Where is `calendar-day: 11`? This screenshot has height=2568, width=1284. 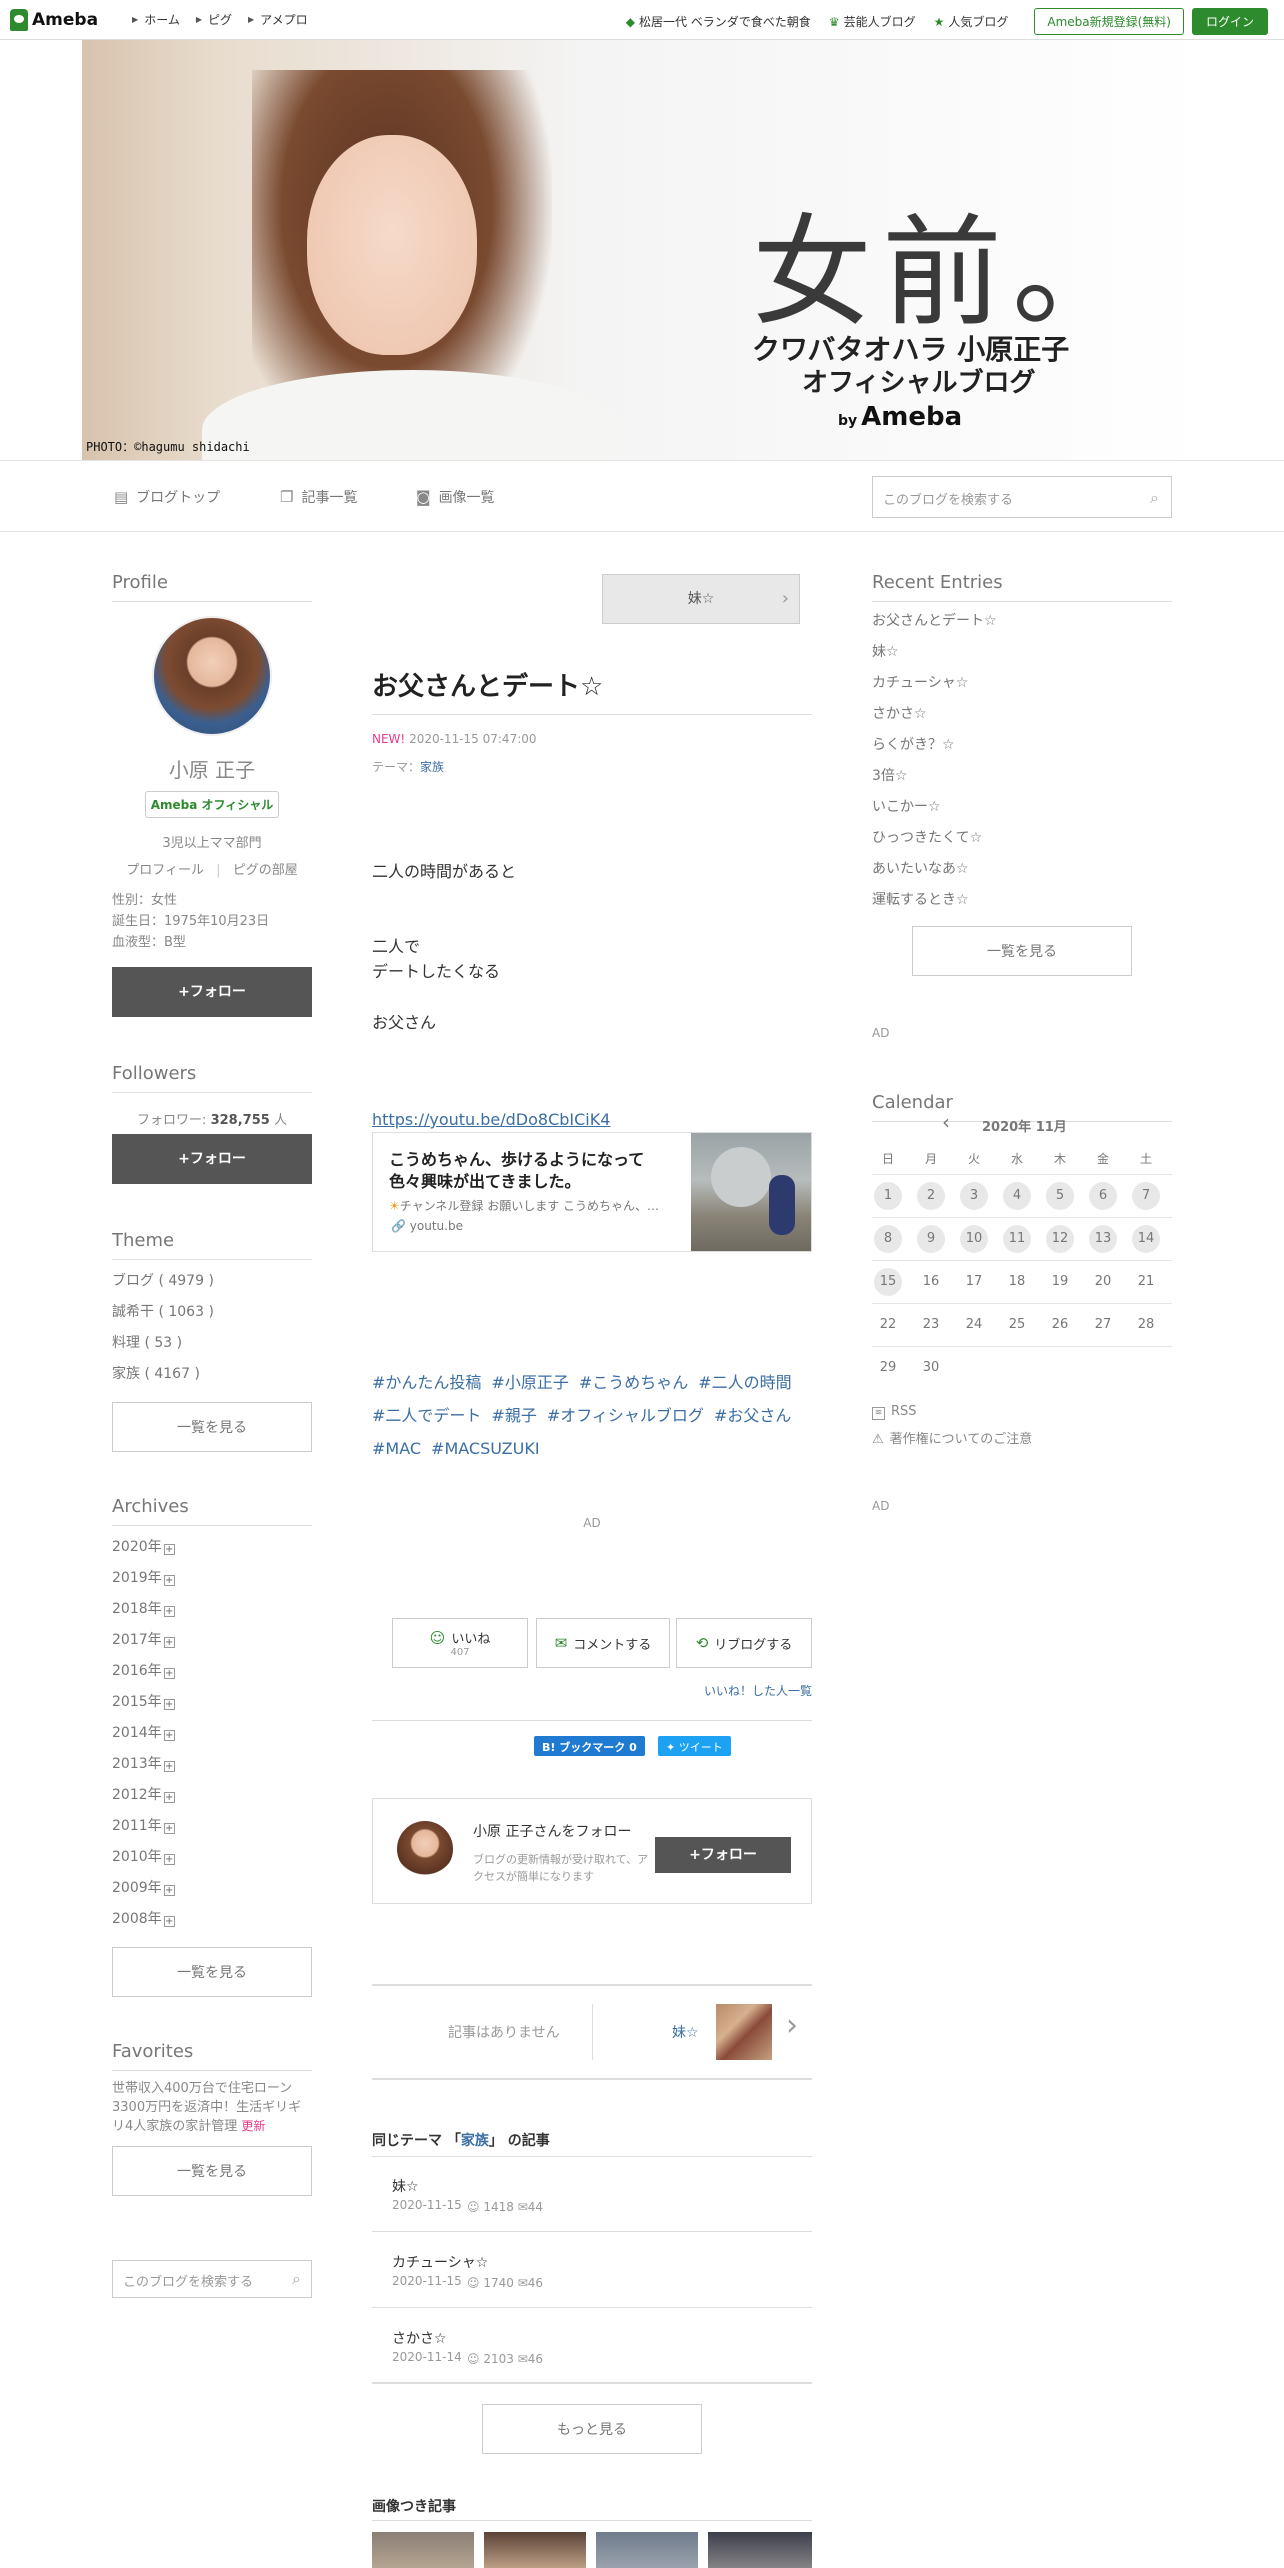 calendar-day: 11 is located at coordinates (1017, 1239).